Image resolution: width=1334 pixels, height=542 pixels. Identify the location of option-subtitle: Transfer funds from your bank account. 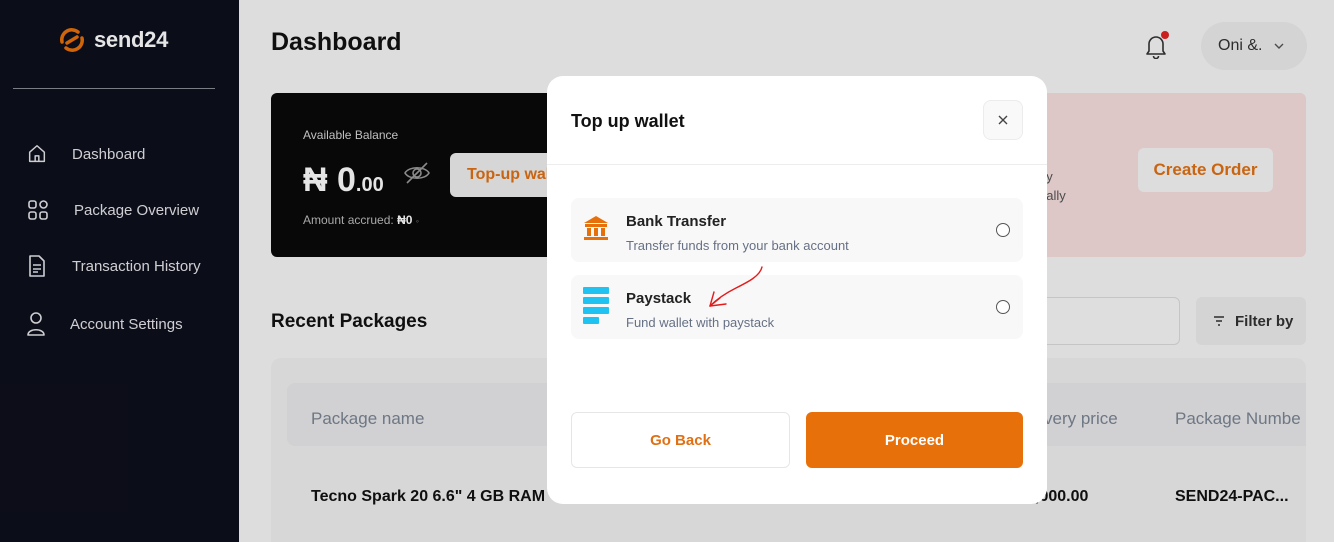
(737, 245).